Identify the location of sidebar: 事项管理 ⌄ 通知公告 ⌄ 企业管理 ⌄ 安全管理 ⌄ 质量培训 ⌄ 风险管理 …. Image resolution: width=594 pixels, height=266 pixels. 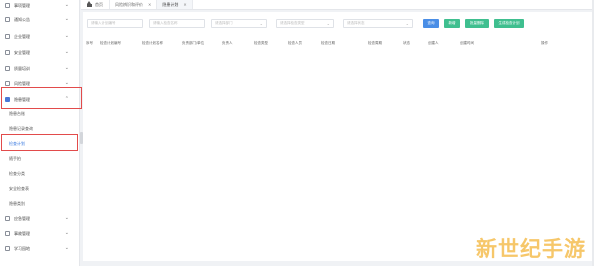
(41, 133).